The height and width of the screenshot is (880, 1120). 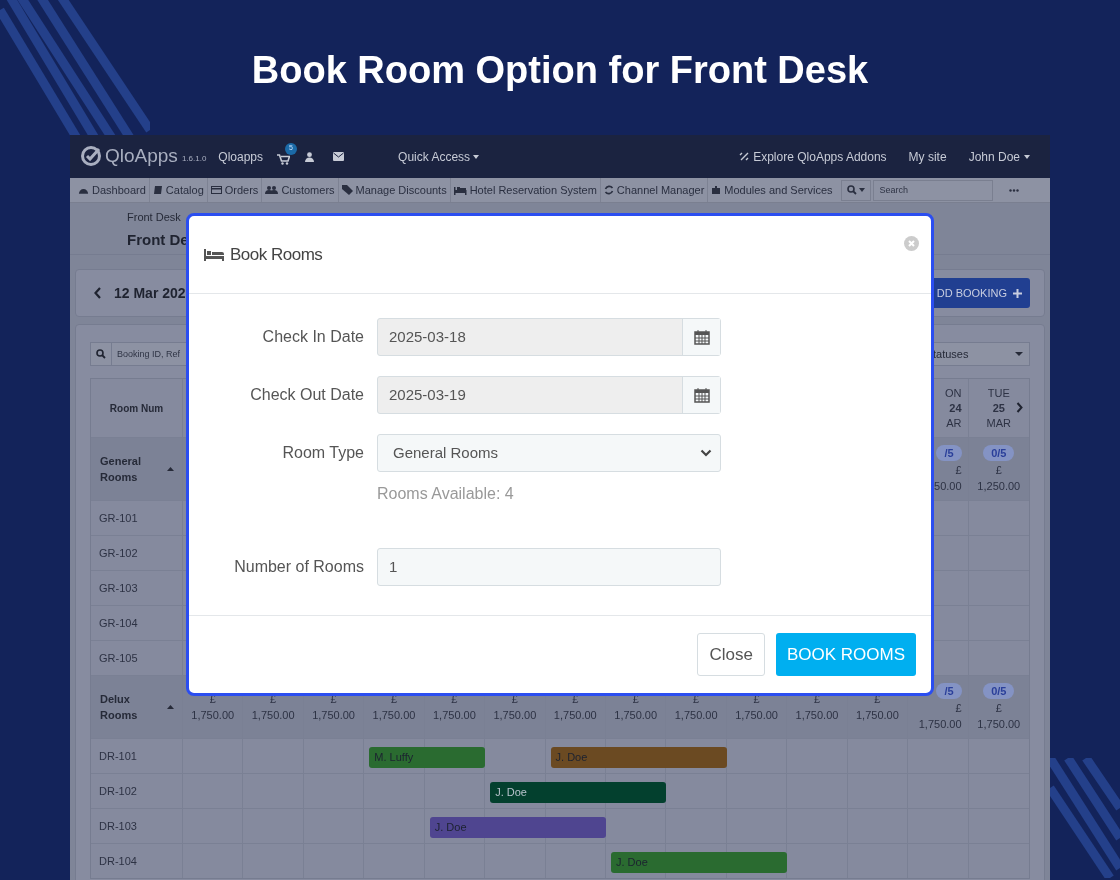 I want to click on headline: Book Room Option for Front Desk, so click(x=560, y=70).